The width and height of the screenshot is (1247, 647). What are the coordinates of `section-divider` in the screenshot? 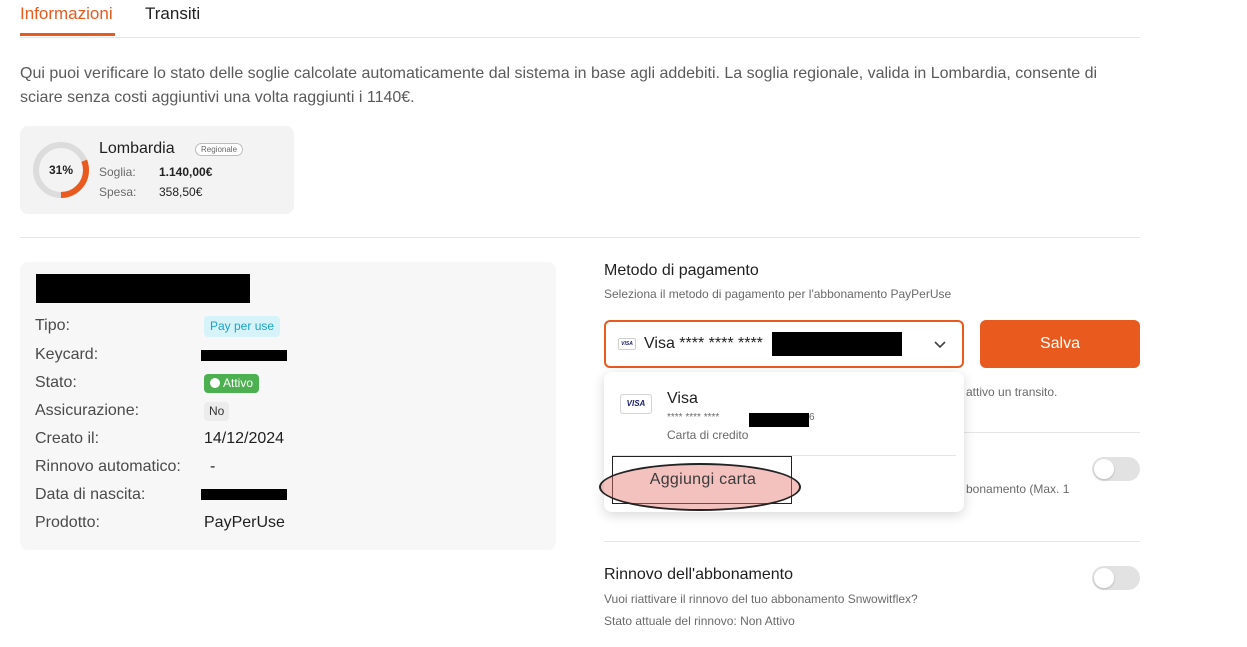 It's located at (872, 541).